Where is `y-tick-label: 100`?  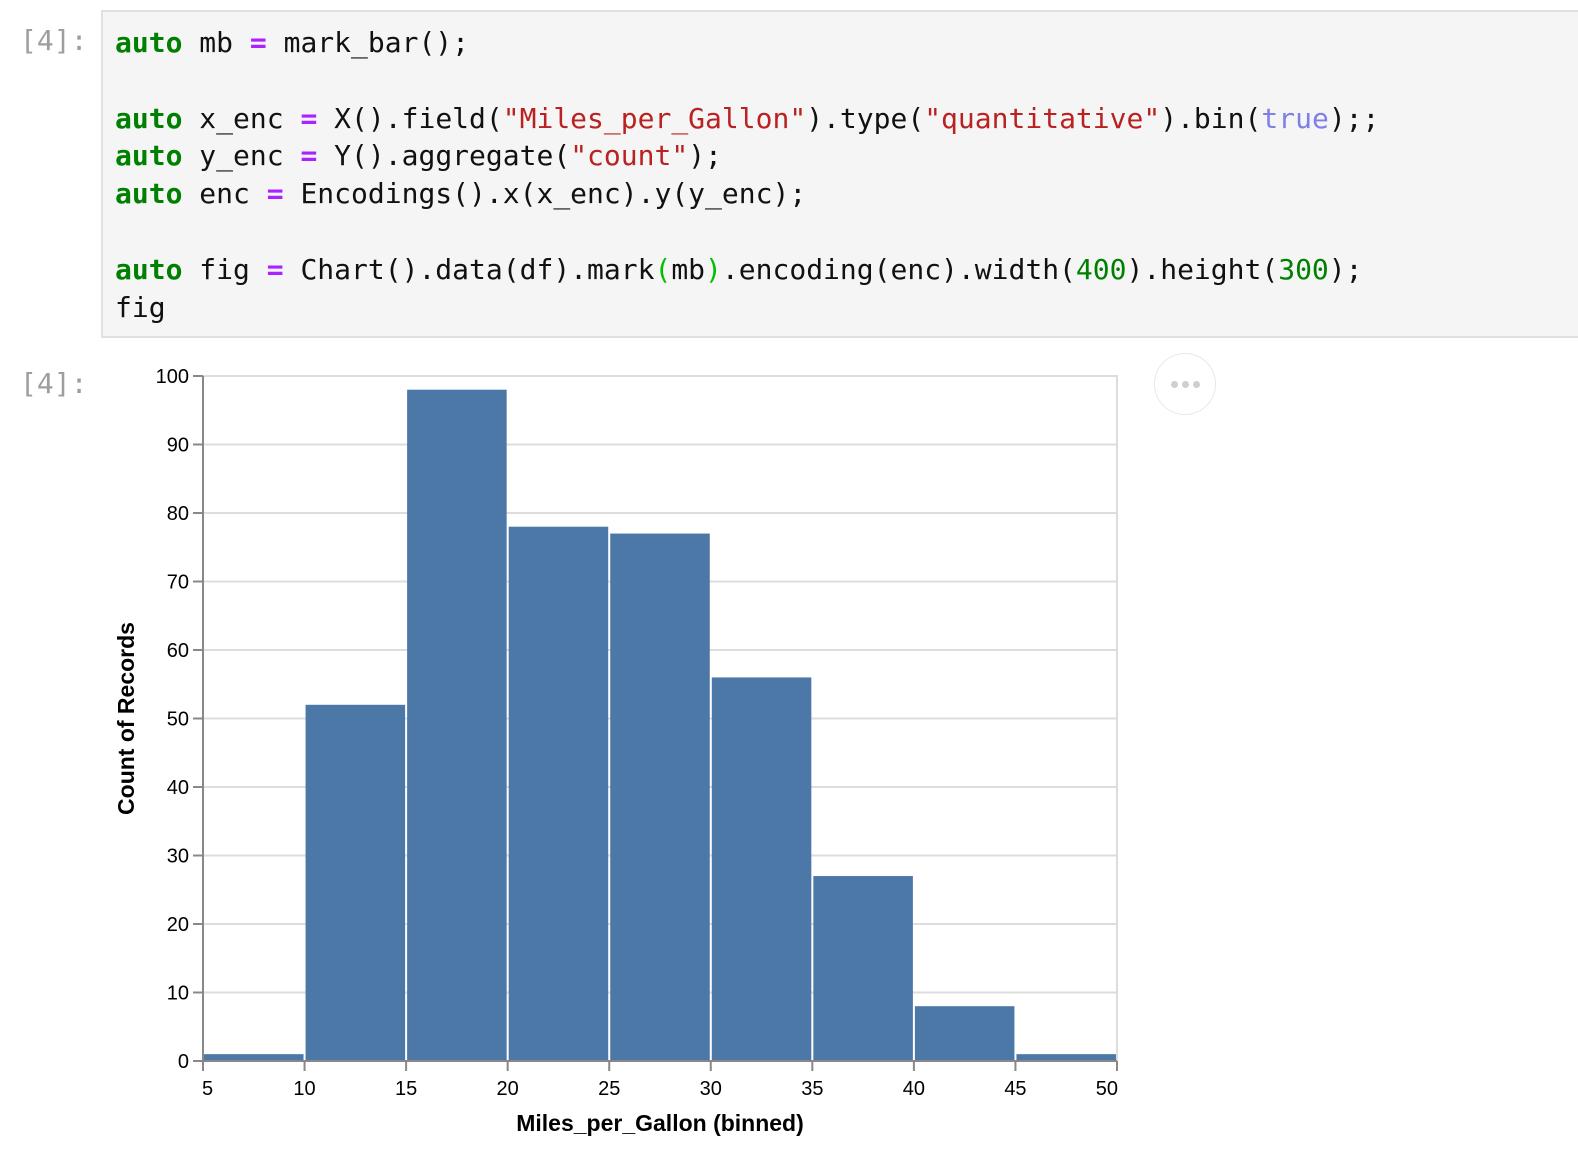 y-tick-label: 100 is located at coordinates (172, 377).